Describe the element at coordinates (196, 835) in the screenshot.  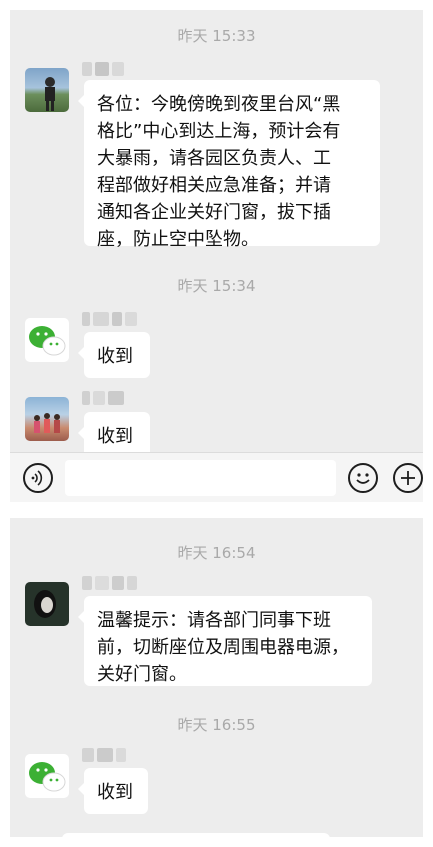
I see `message-bubble-partial` at that location.